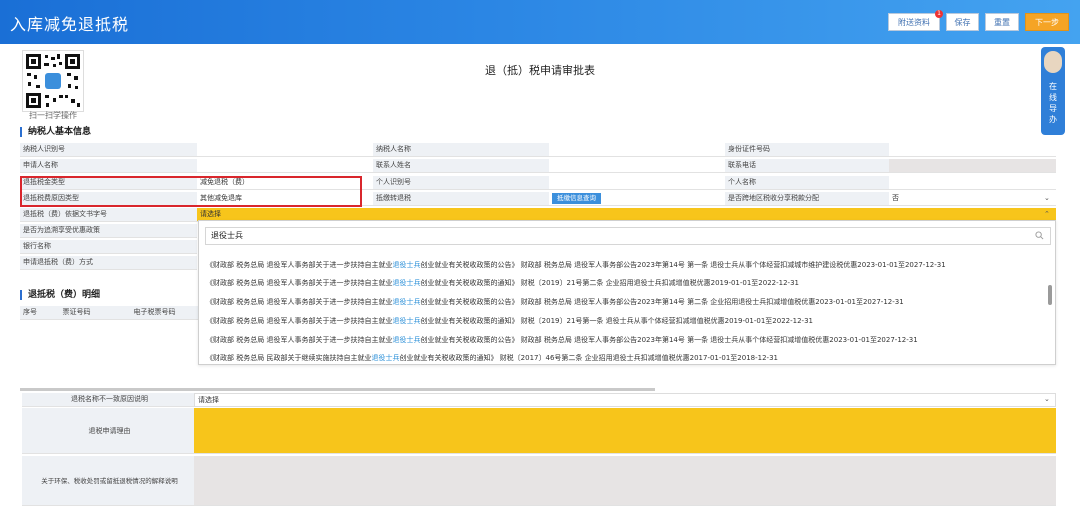  Describe the element at coordinates (807, 199) in the screenshot. I see `region-distribution-label: 是否跨地区税收分享税款分配` at that location.